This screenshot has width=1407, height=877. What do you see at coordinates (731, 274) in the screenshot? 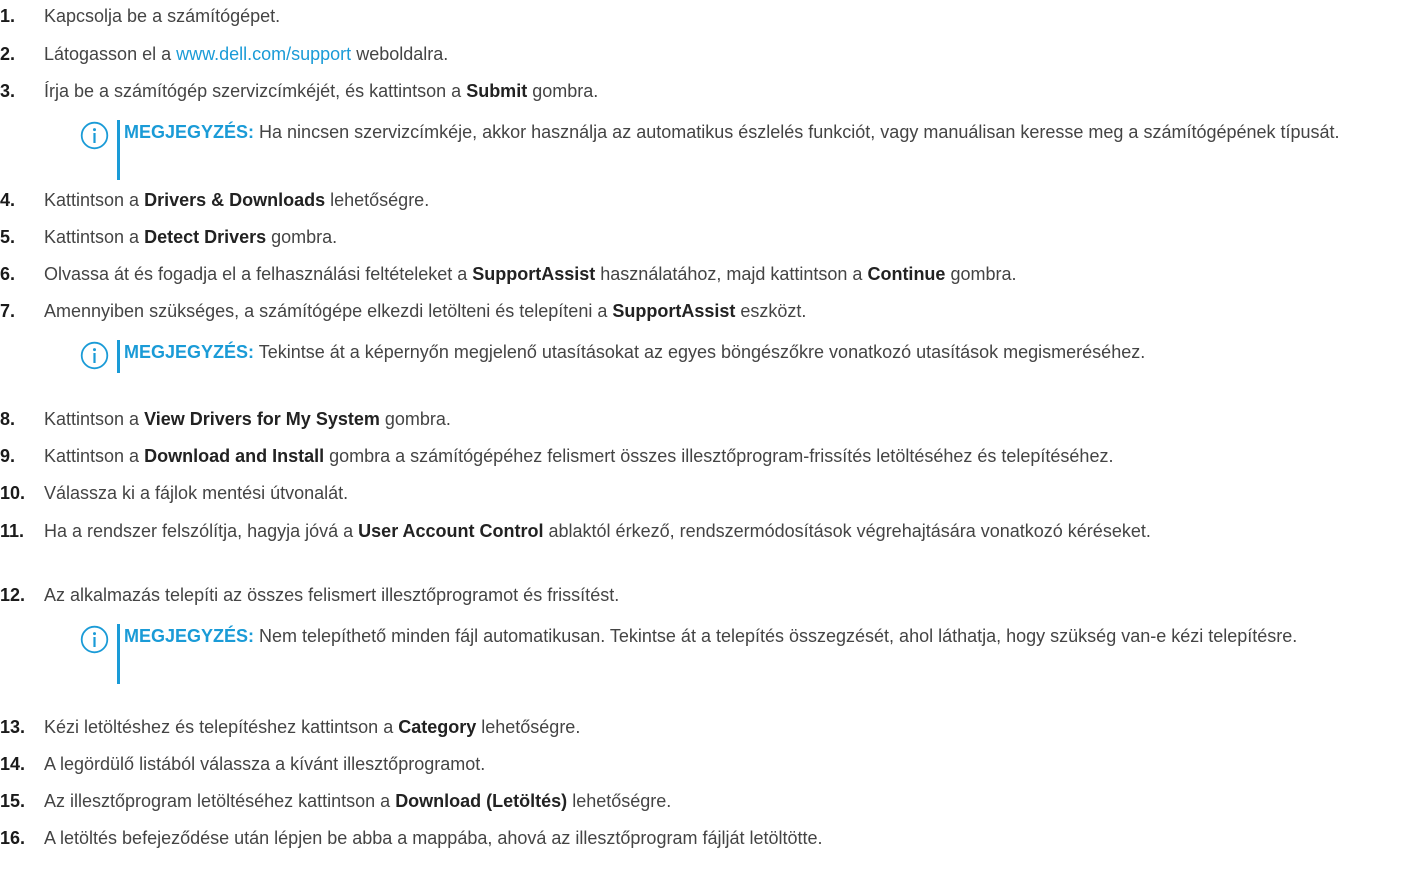
I see `step-text-part: használatához, majd kattintson a` at bounding box center [731, 274].